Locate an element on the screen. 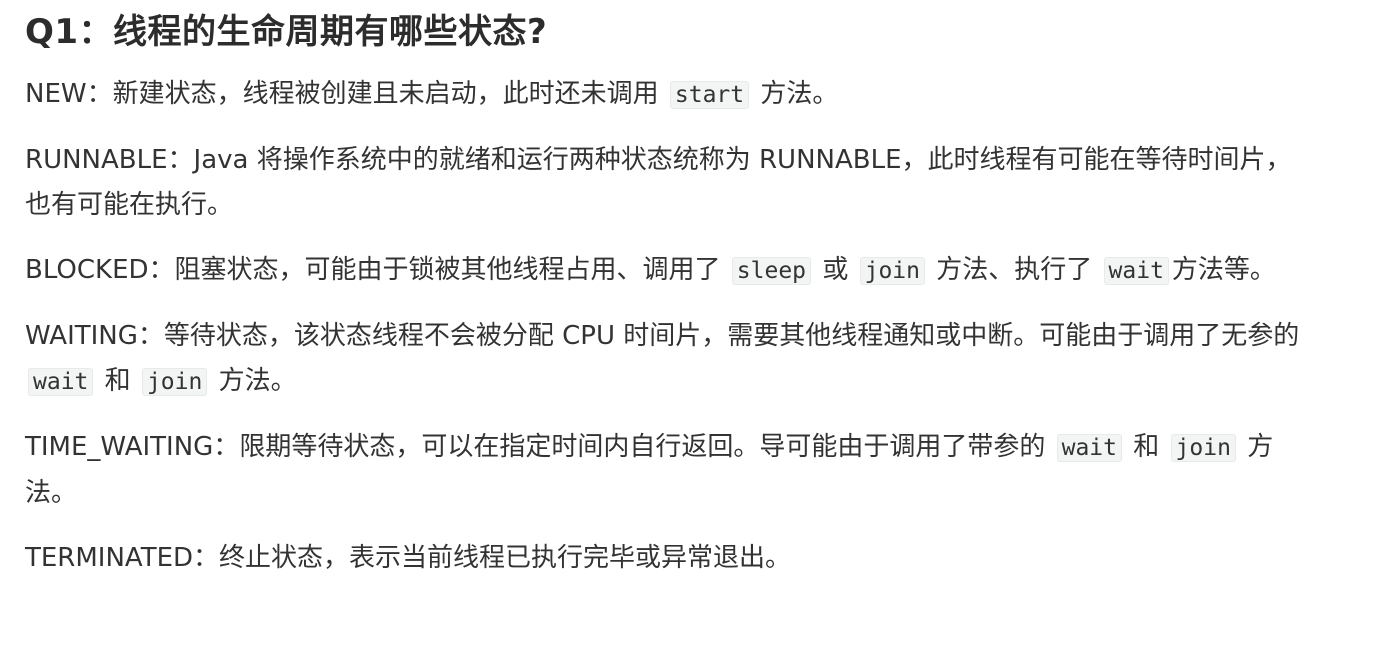 The image size is (1379, 663). description-text: 新建状态，线程被创建且未启动，此时还未调用 is located at coordinates (385, 94).